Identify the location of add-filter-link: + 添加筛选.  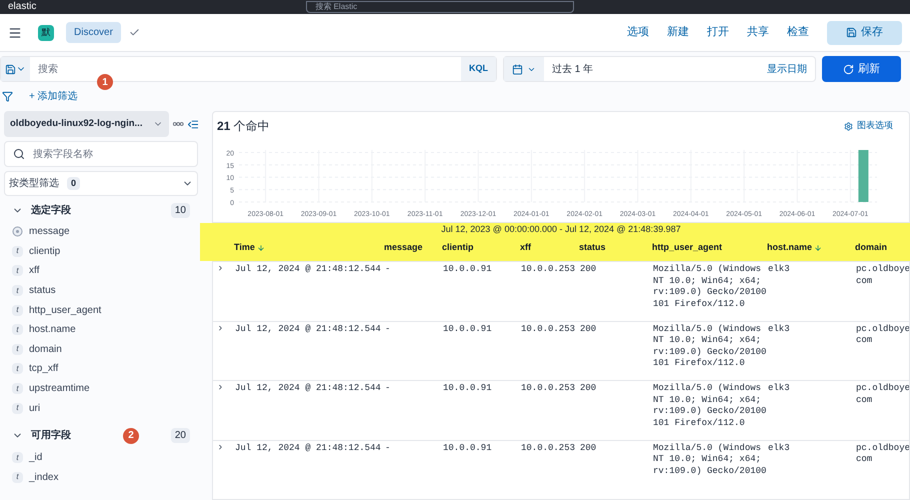
(53, 96).